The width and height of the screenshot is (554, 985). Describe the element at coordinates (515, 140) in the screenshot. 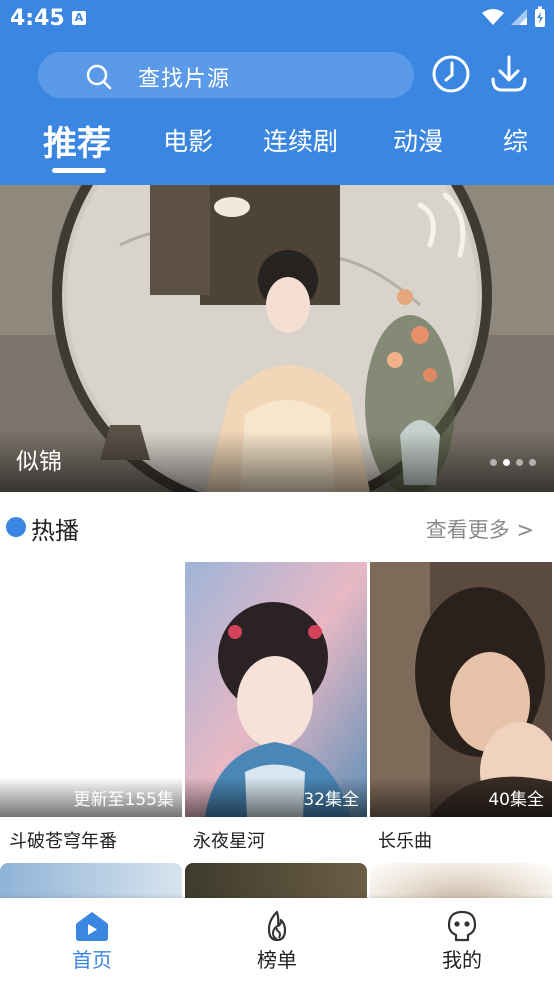

I see `tab-variety: 综` at that location.